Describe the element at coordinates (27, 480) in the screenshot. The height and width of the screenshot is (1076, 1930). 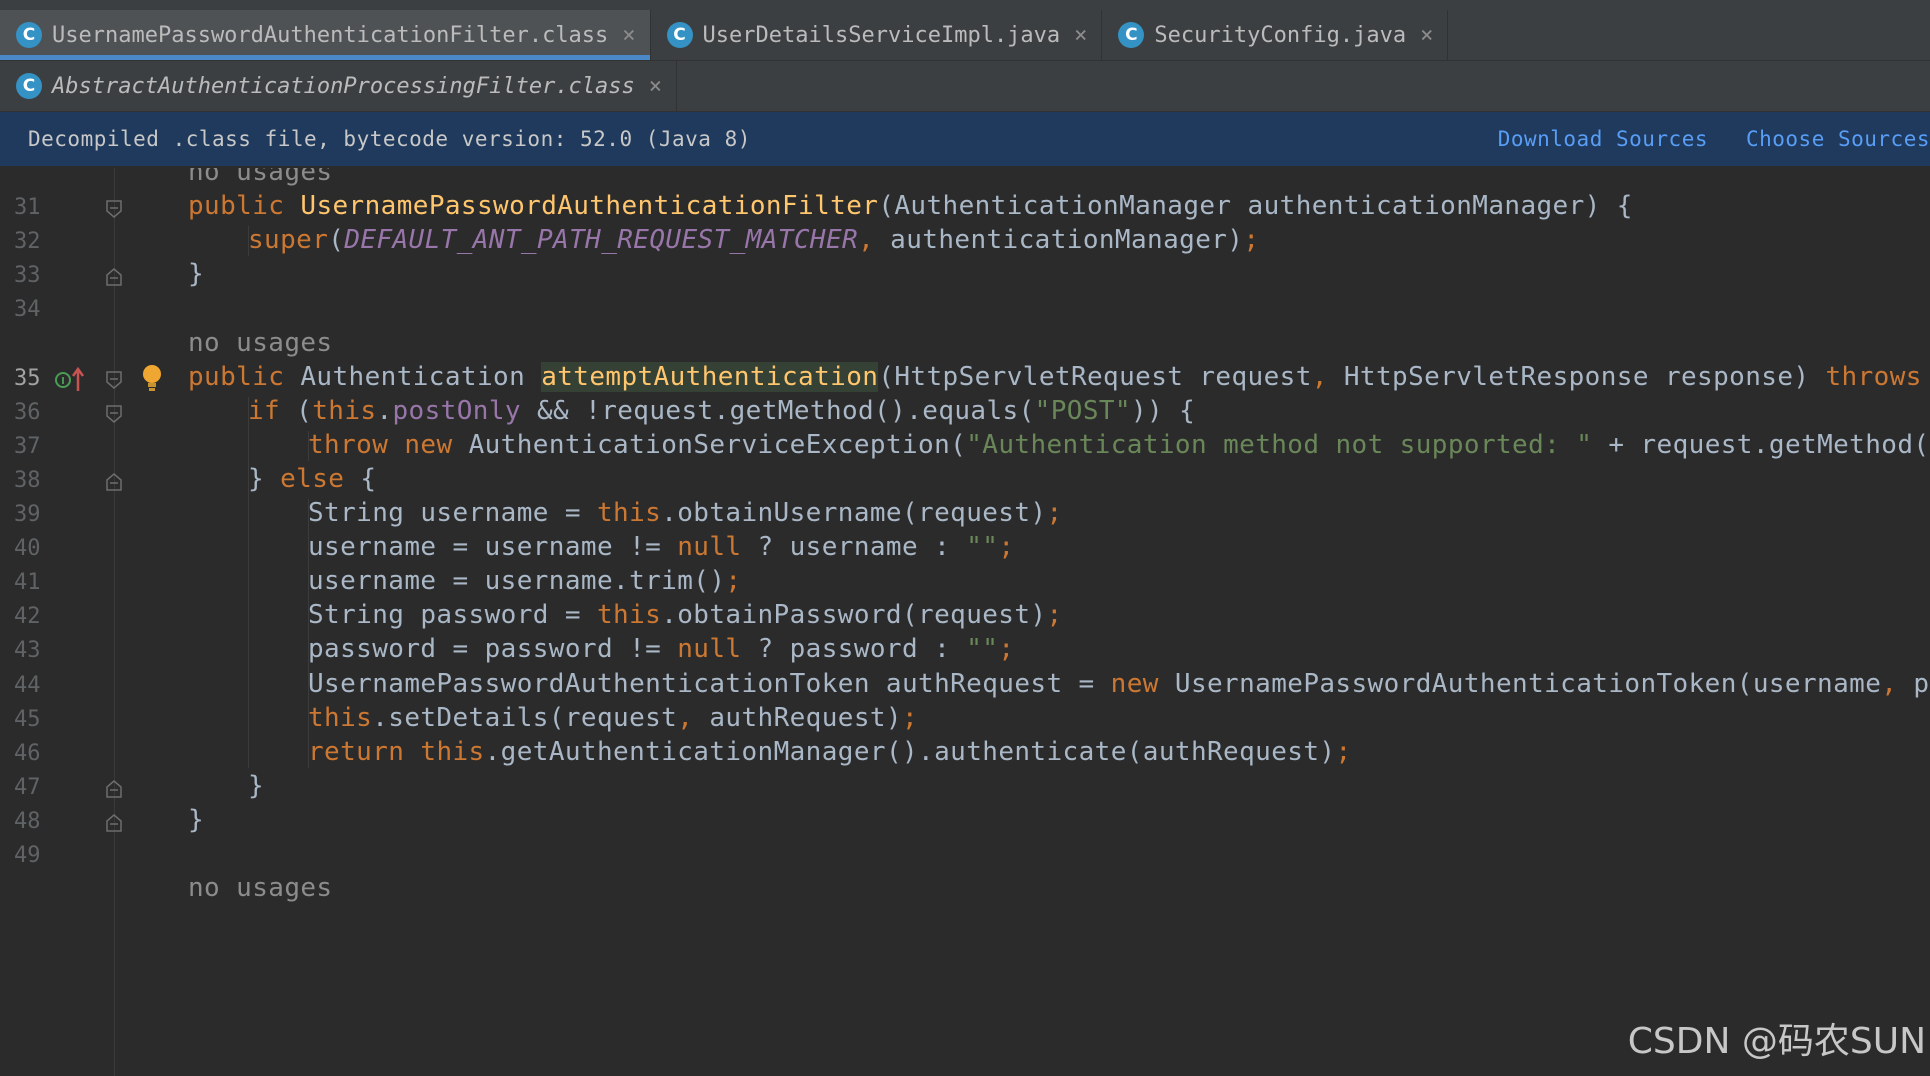
I see `line-number: 38` at that location.